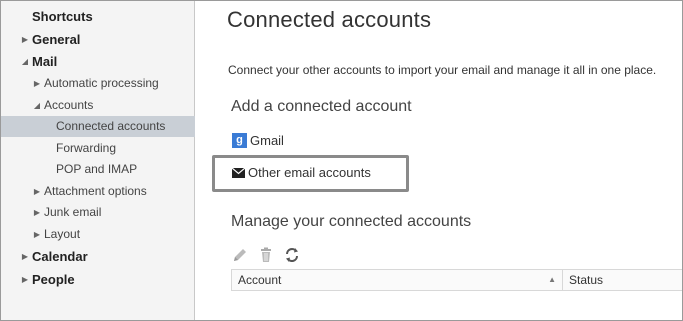  I want to click on column-header-label: Status, so click(586, 280).